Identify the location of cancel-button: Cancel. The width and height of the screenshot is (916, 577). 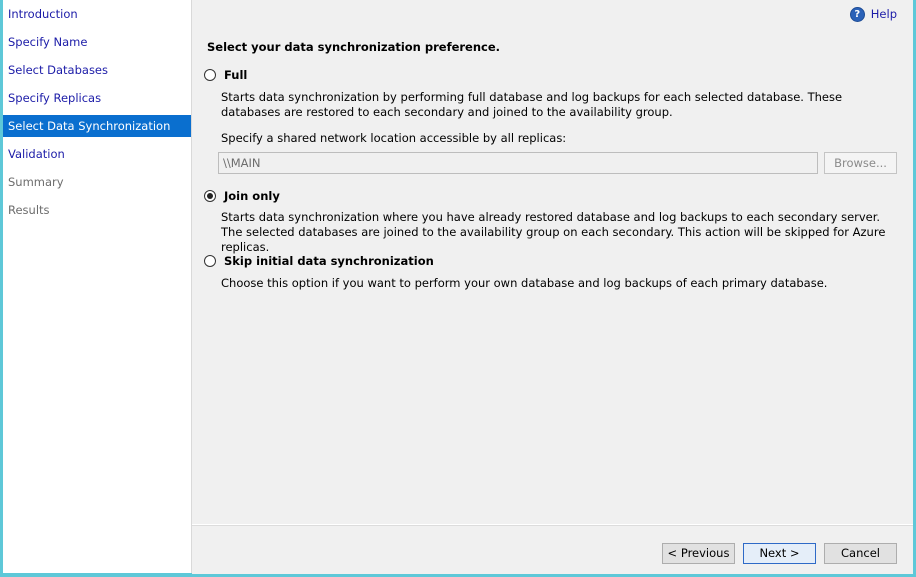
(860, 553).